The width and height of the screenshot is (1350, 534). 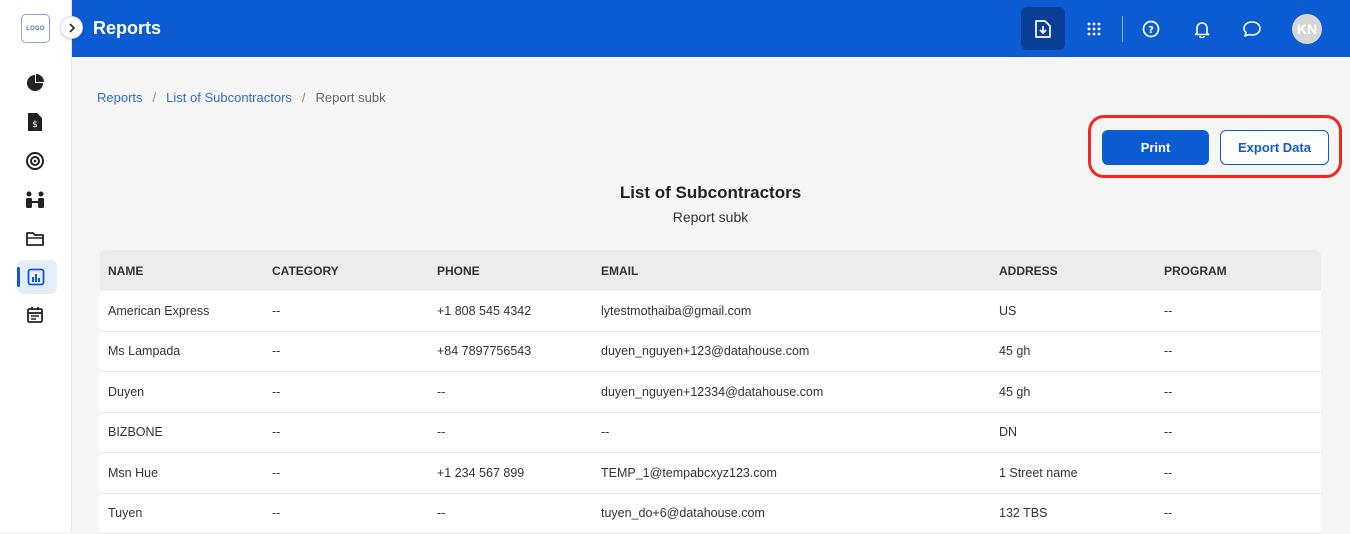 What do you see at coordinates (182, 392) in the screenshot?
I see `cell-name: Duyen` at bounding box center [182, 392].